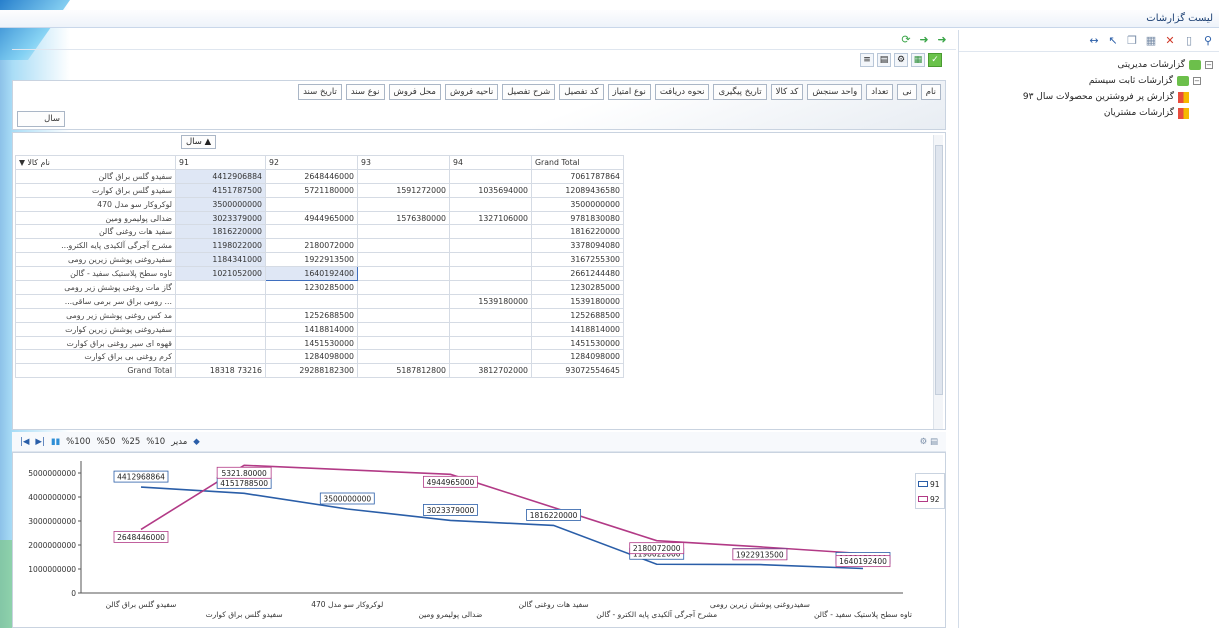 The width and height of the screenshot is (1219, 628). What do you see at coordinates (490, 301) in the screenshot?
I see `table-cell: 1539180000` at bounding box center [490, 301].